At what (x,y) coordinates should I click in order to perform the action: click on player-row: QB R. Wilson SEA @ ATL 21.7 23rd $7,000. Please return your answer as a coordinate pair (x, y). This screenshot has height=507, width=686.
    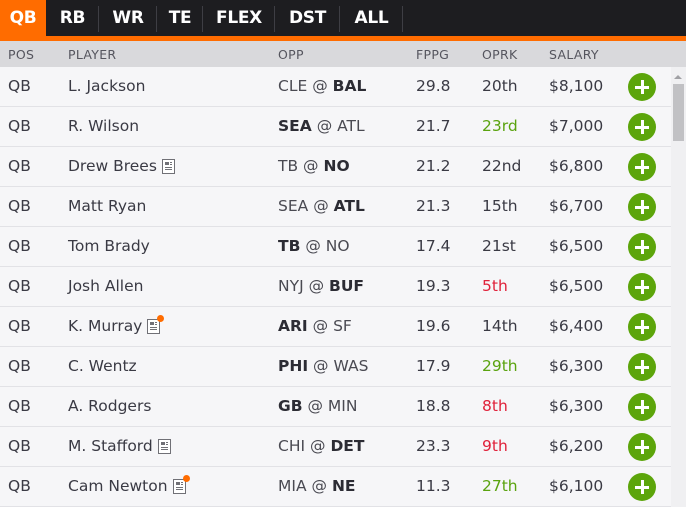
    Looking at the image, I should click on (335, 127).